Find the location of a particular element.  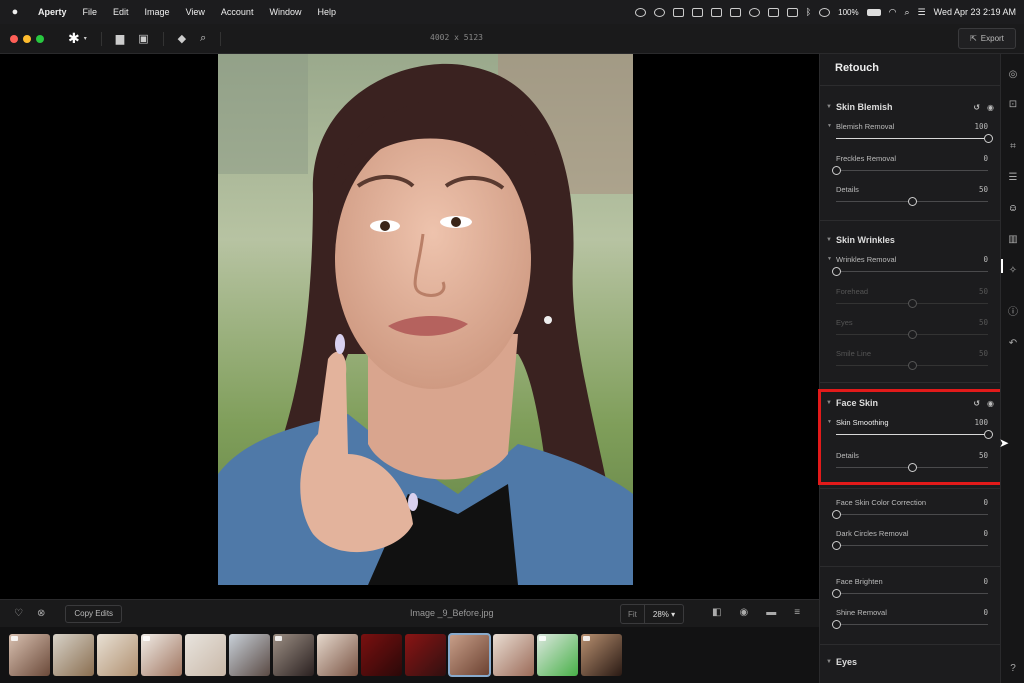

fit-button: Fit is located at coordinates (633, 614).